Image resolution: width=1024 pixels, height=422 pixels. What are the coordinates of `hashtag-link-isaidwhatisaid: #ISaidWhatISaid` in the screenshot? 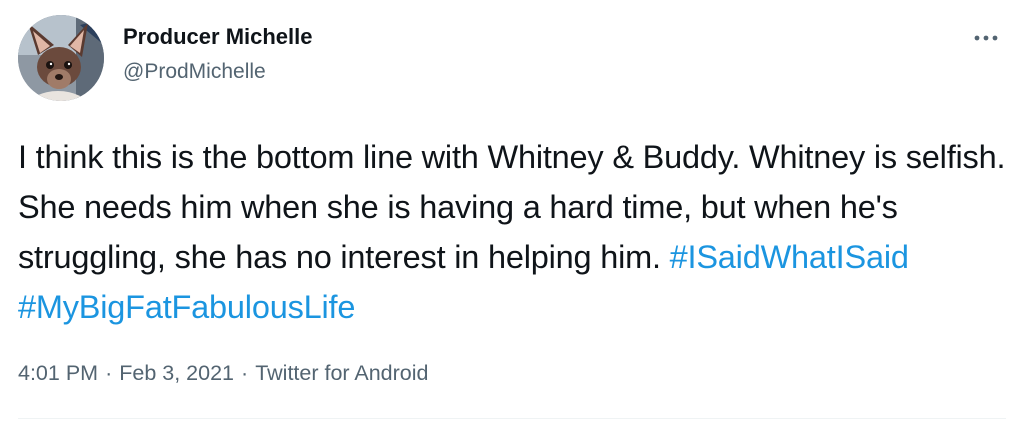 It's located at (789, 257).